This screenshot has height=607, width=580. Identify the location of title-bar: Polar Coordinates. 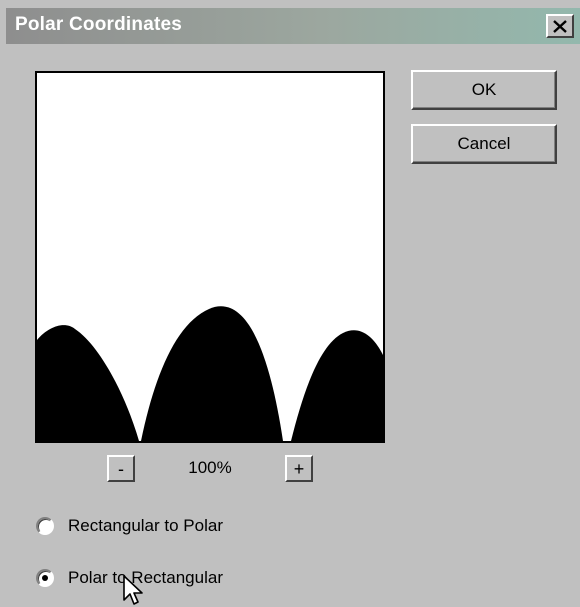
(293, 26).